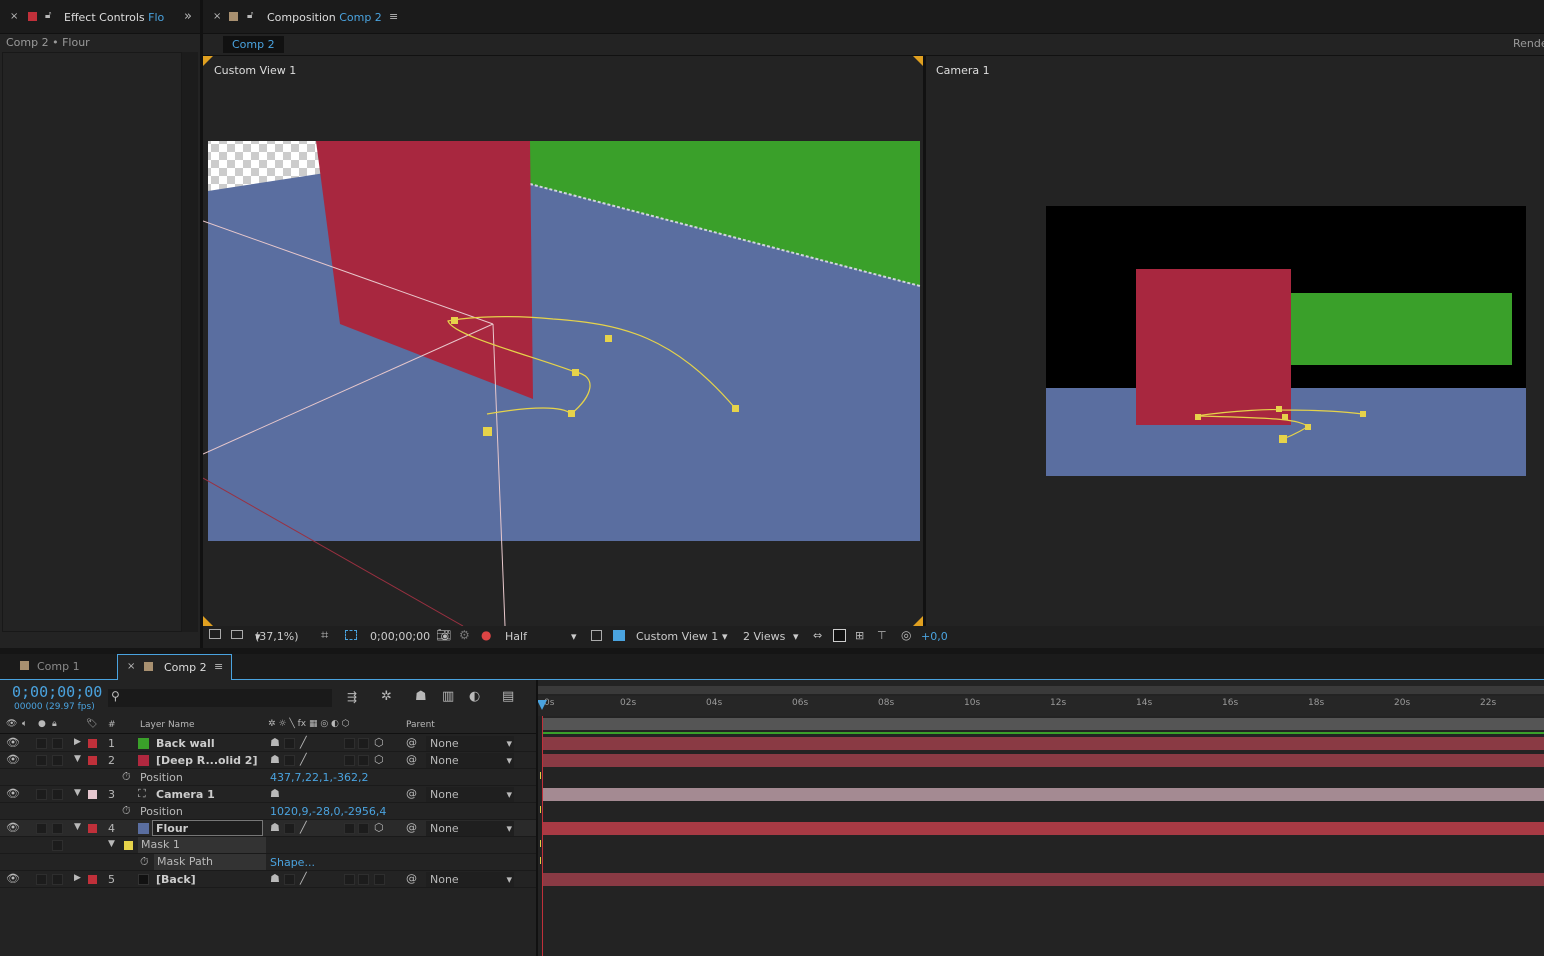  I want to click on solo-icon: ●, so click(42, 724).